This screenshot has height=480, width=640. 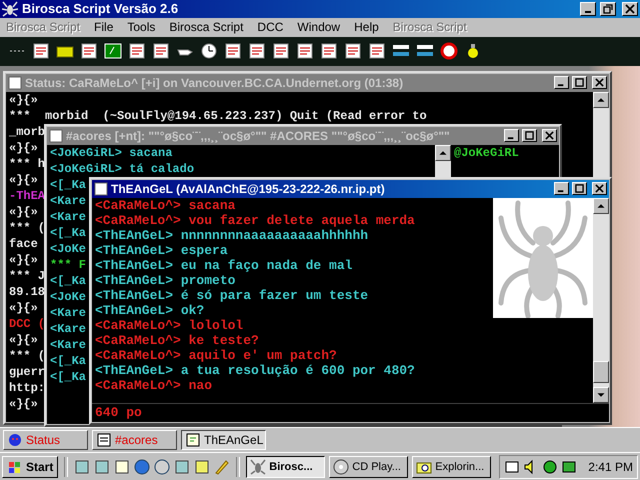 I want to click on scrollbar, so click(x=601, y=300).